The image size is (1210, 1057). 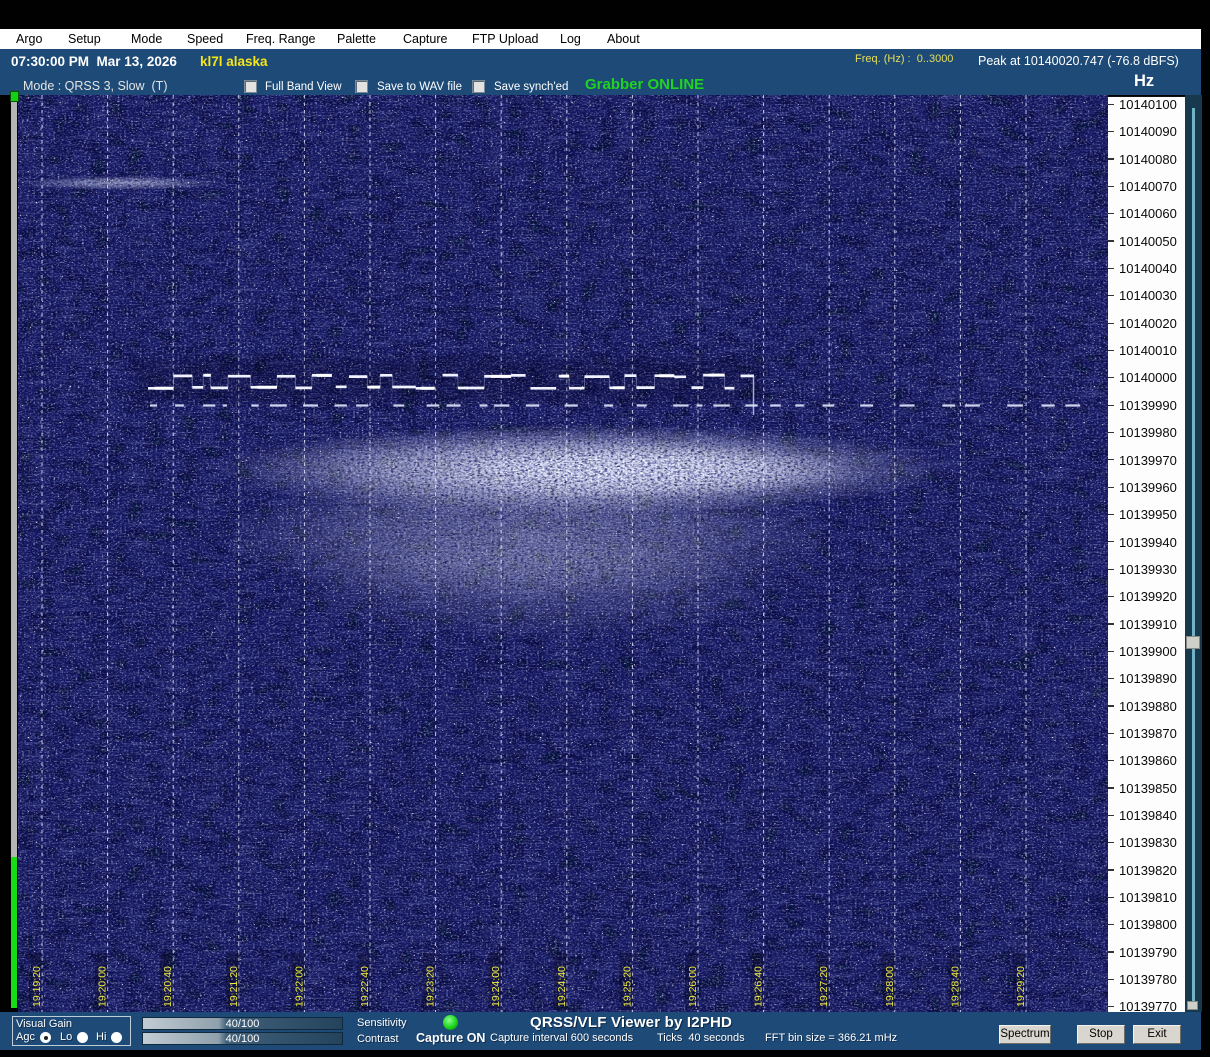 What do you see at coordinates (627, 986) in the screenshot?
I see `svg-text: 19:25:20` at bounding box center [627, 986].